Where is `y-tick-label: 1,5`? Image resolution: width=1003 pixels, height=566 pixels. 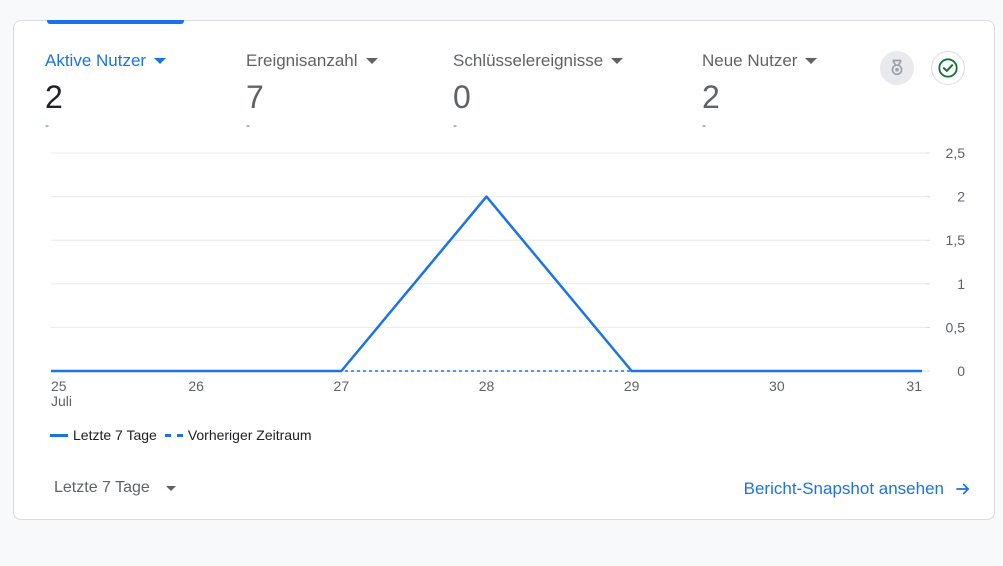
y-tick-label: 1,5 is located at coordinates (956, 240).